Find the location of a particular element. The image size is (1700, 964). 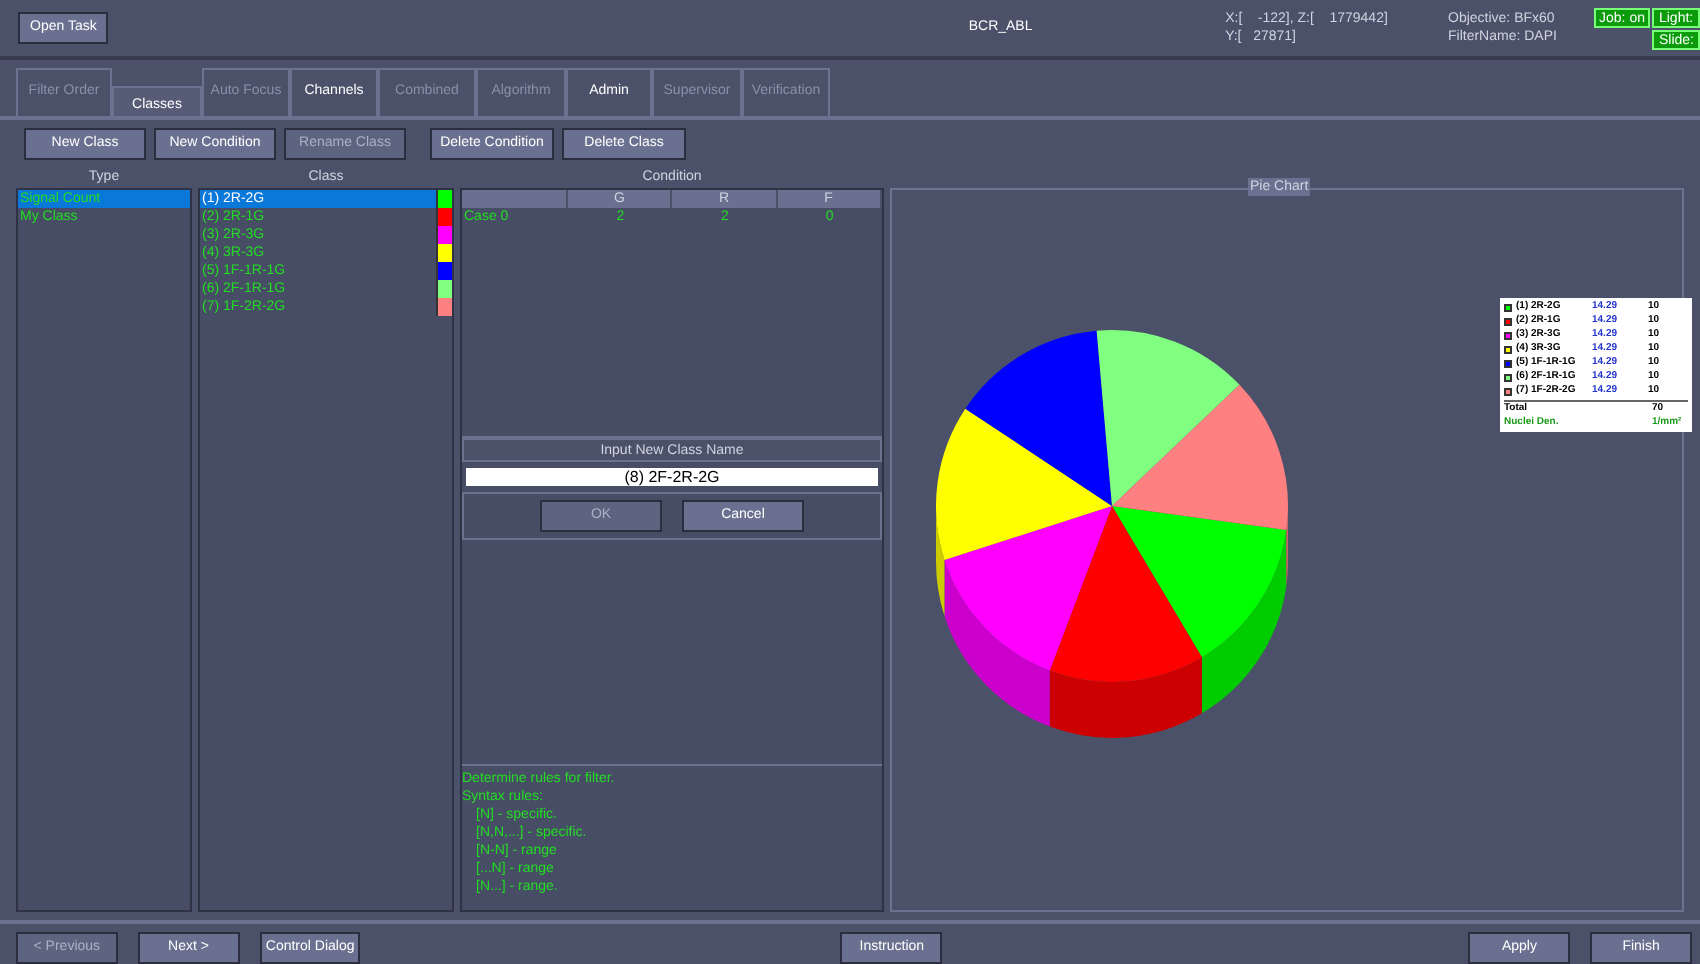

input-field: (8) 2F-2R-2G is located at coordinates (672, 477).